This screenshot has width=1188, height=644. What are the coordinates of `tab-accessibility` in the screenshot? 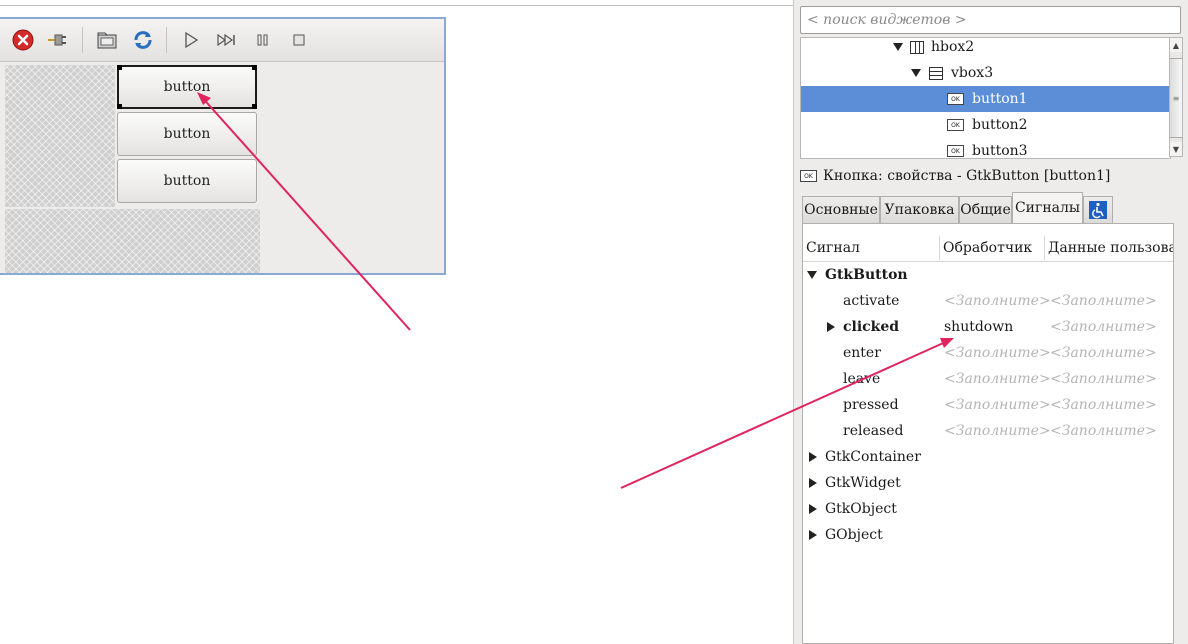 It's located at (1098, 209).